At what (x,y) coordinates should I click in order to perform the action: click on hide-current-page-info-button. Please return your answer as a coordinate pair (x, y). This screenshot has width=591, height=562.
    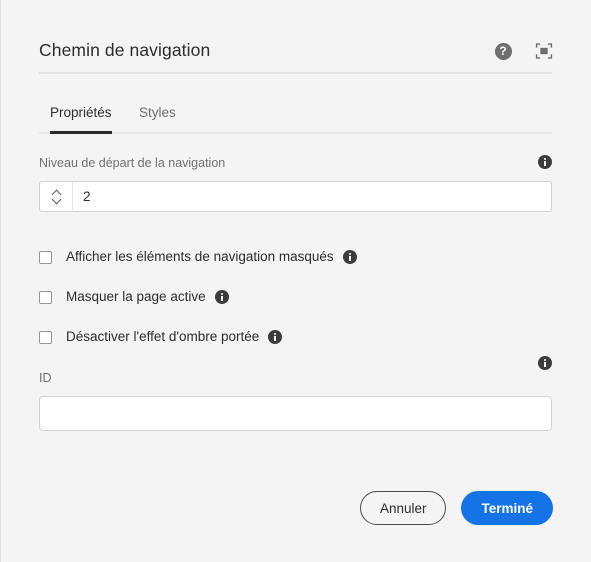
    Looking at the image, I should click on (221, 297).